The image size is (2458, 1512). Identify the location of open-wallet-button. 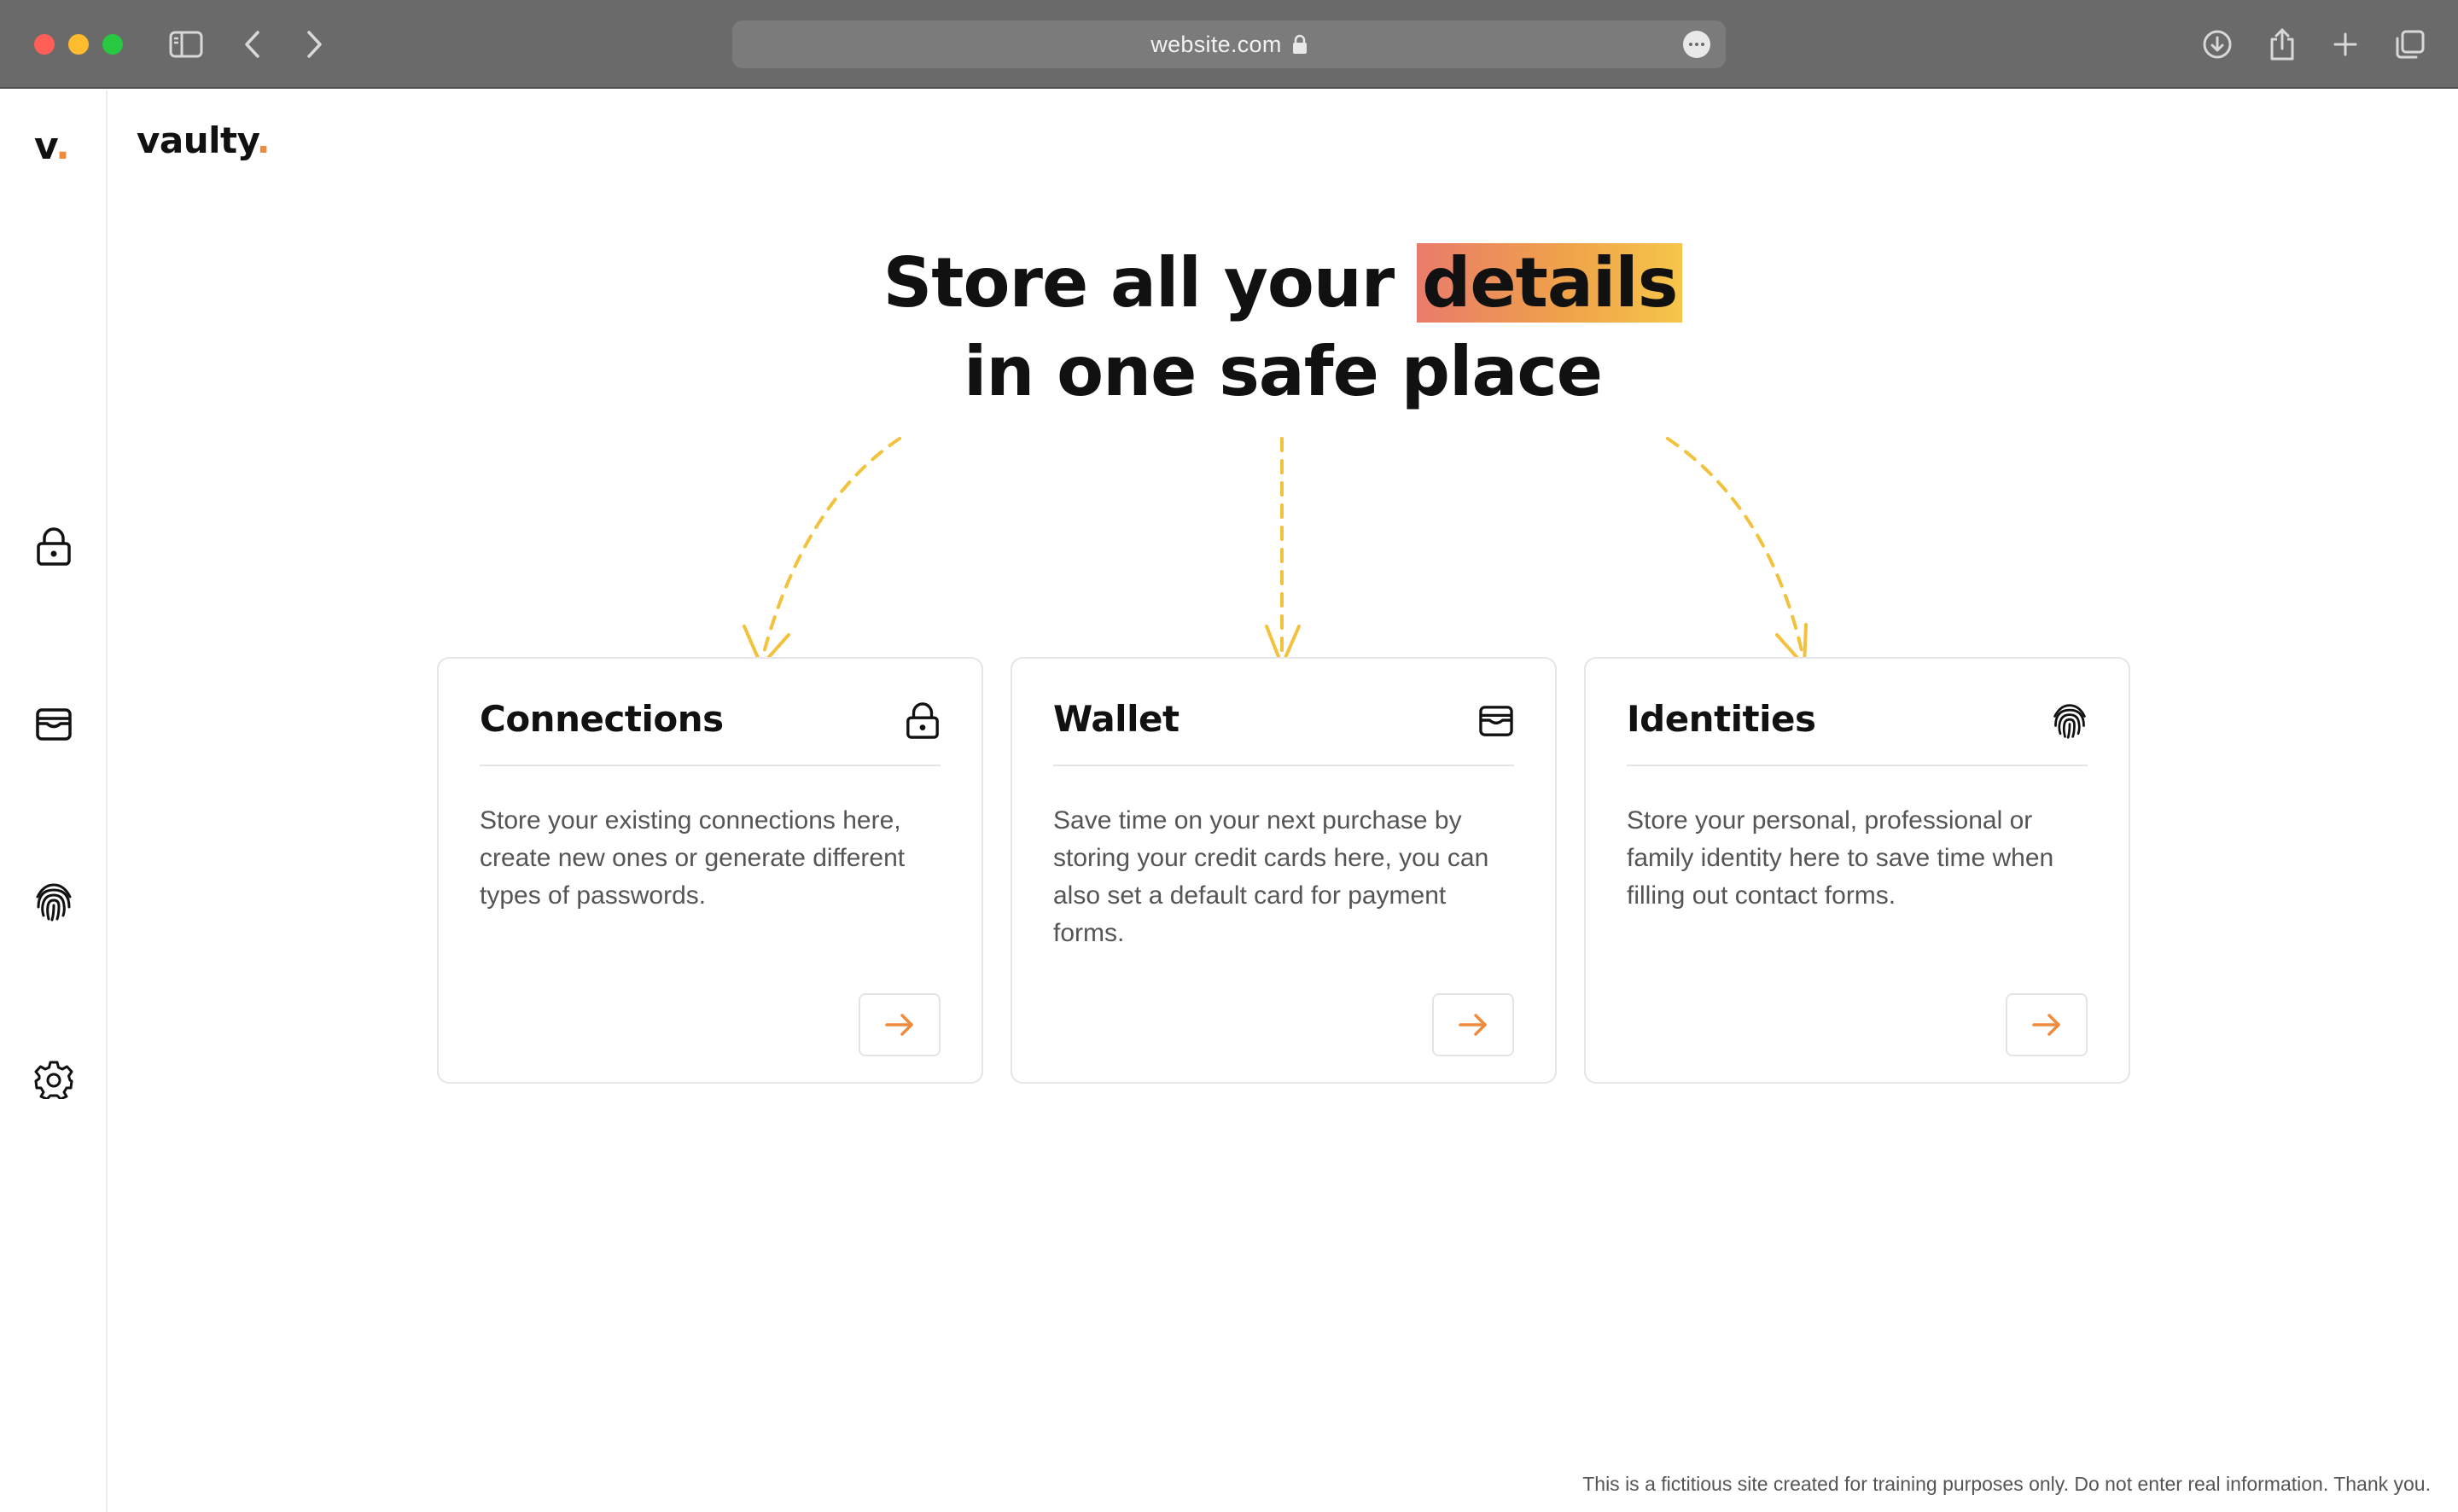
(1473, 1024).